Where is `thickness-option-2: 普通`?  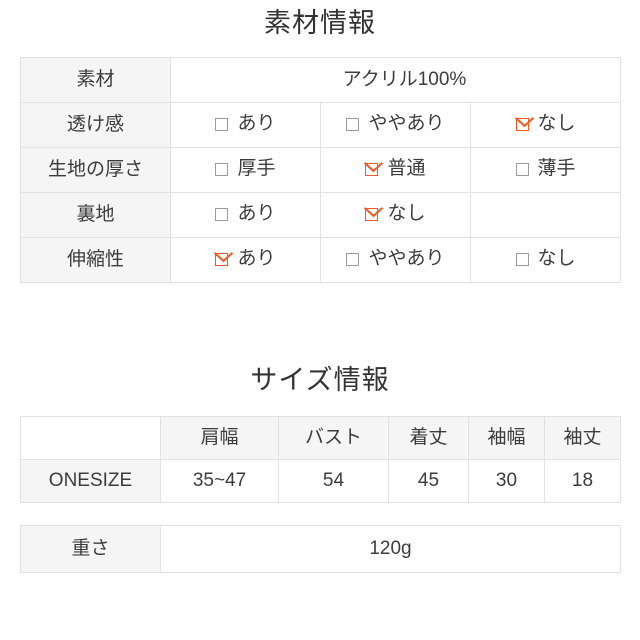
thickness-option-2: 普通 is located at coordinates (395, 170).